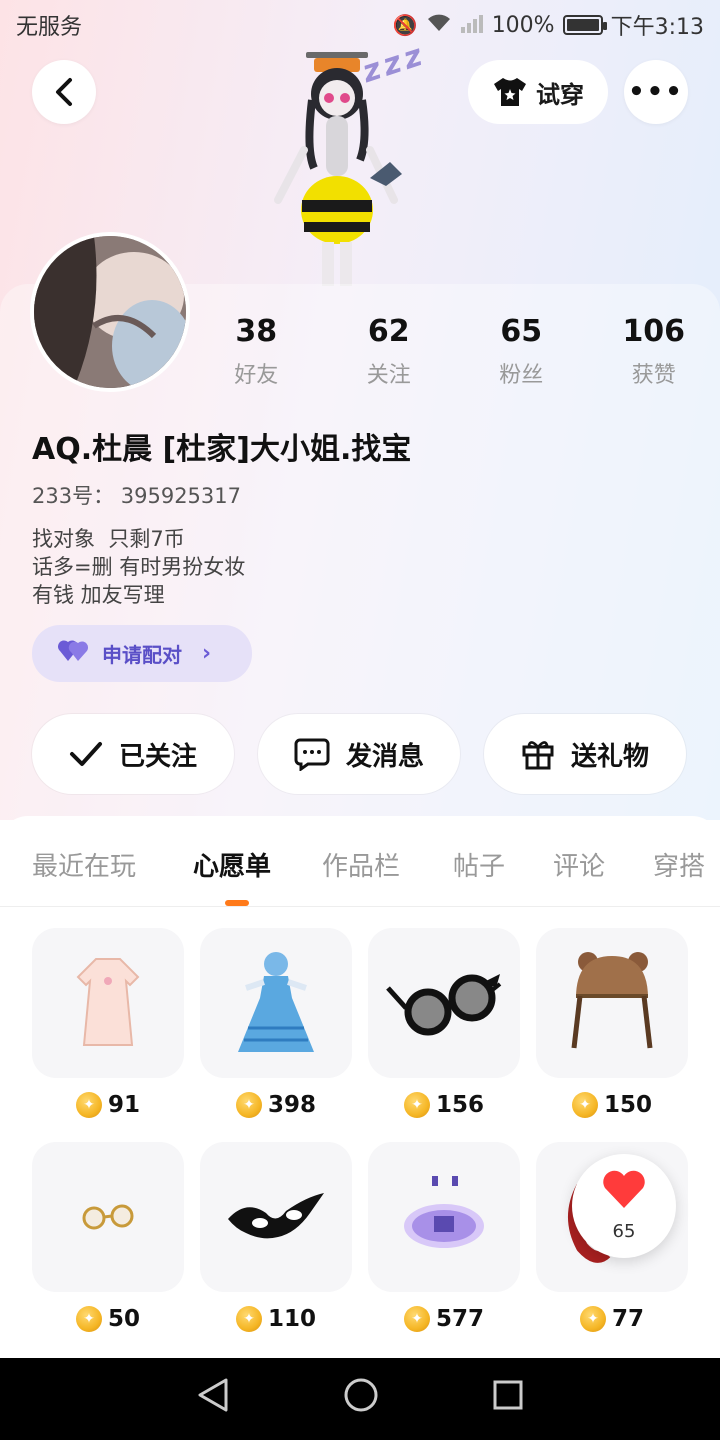 Image resolution: width=720 pixels, height=1440 pixels. Describe the element at coordinates (510, 92) in the screenshot. I see `tshirt-icon` at that location.